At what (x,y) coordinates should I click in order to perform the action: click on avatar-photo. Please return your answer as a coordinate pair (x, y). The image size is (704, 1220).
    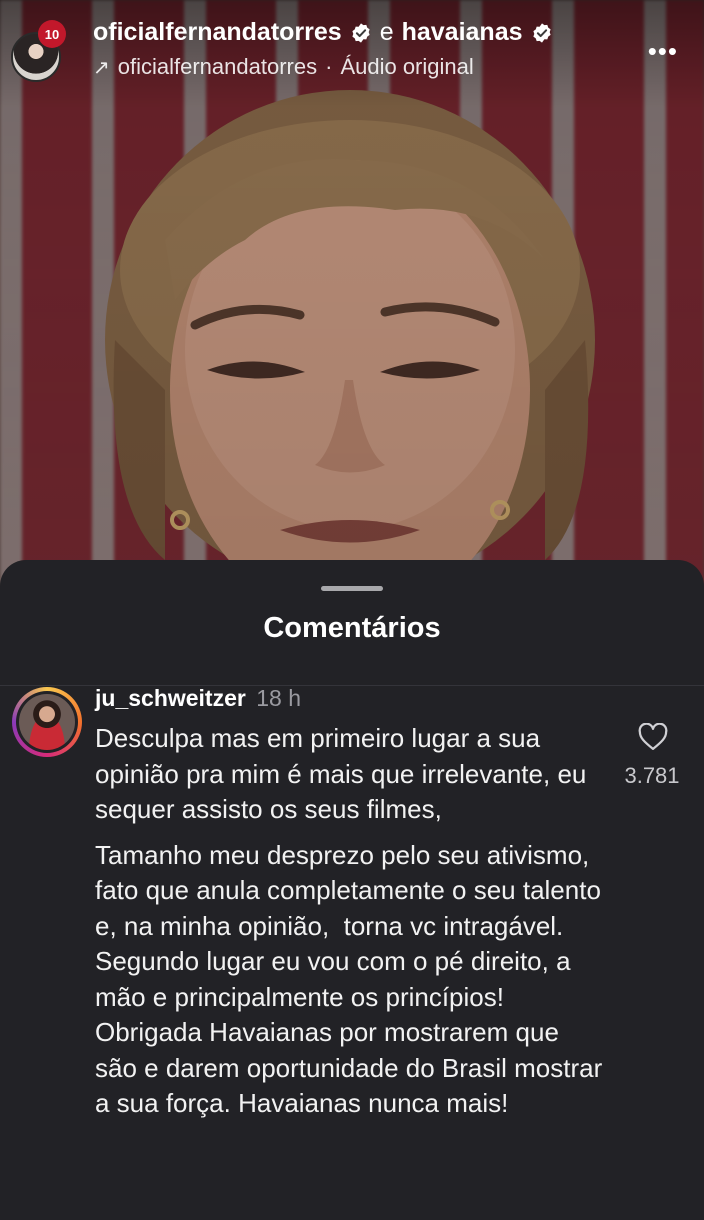
    Looking at the image, I should click on (47, 722).